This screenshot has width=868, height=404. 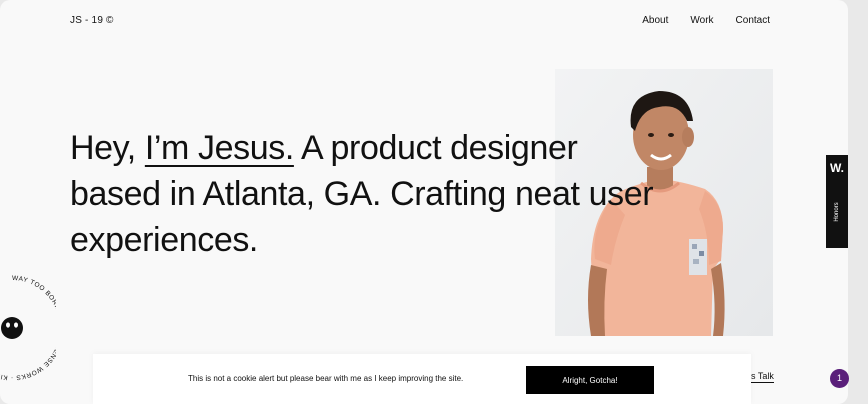 What do you see at coordinates (32, 328) in the screenshot?
I see `rotating-stamp: WAY TOO BORING · NON SENSE WORKS · KILL` at bounding box center [32, 328].